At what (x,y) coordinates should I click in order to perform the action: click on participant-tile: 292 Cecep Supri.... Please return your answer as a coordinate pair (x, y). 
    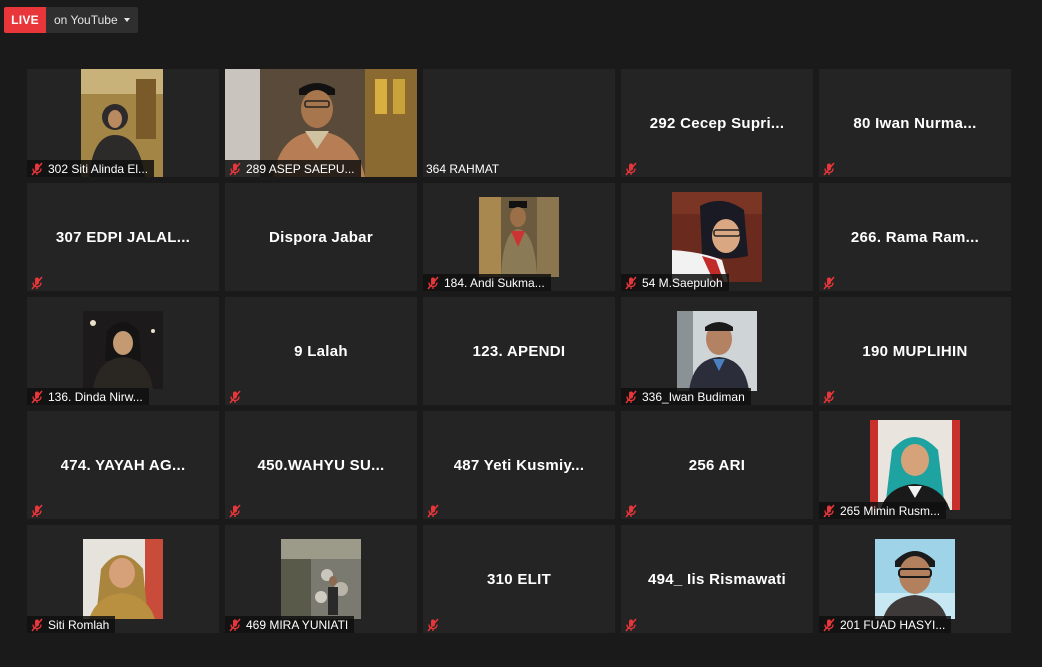
    Looking at the image, I should click on (717, 123).